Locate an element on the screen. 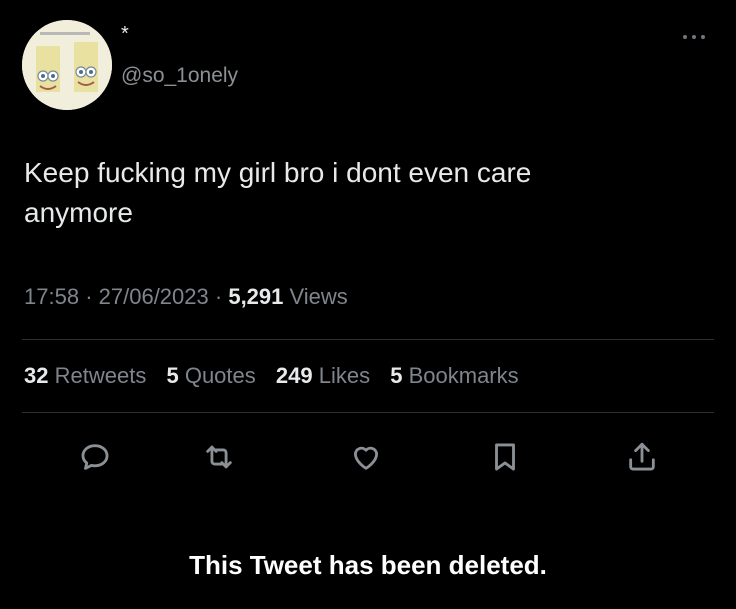  avatar-image is located at coordinates (67, 65).